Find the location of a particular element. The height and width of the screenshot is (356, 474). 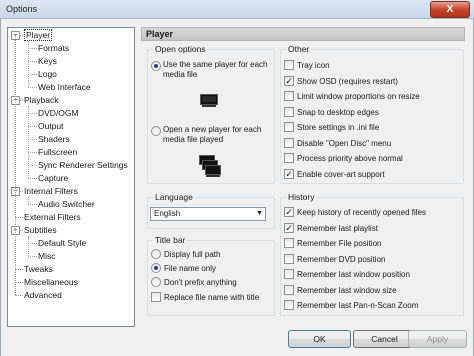

checkbox-replace-file-name: Replace file name with title is located at coordinates (205, 297).